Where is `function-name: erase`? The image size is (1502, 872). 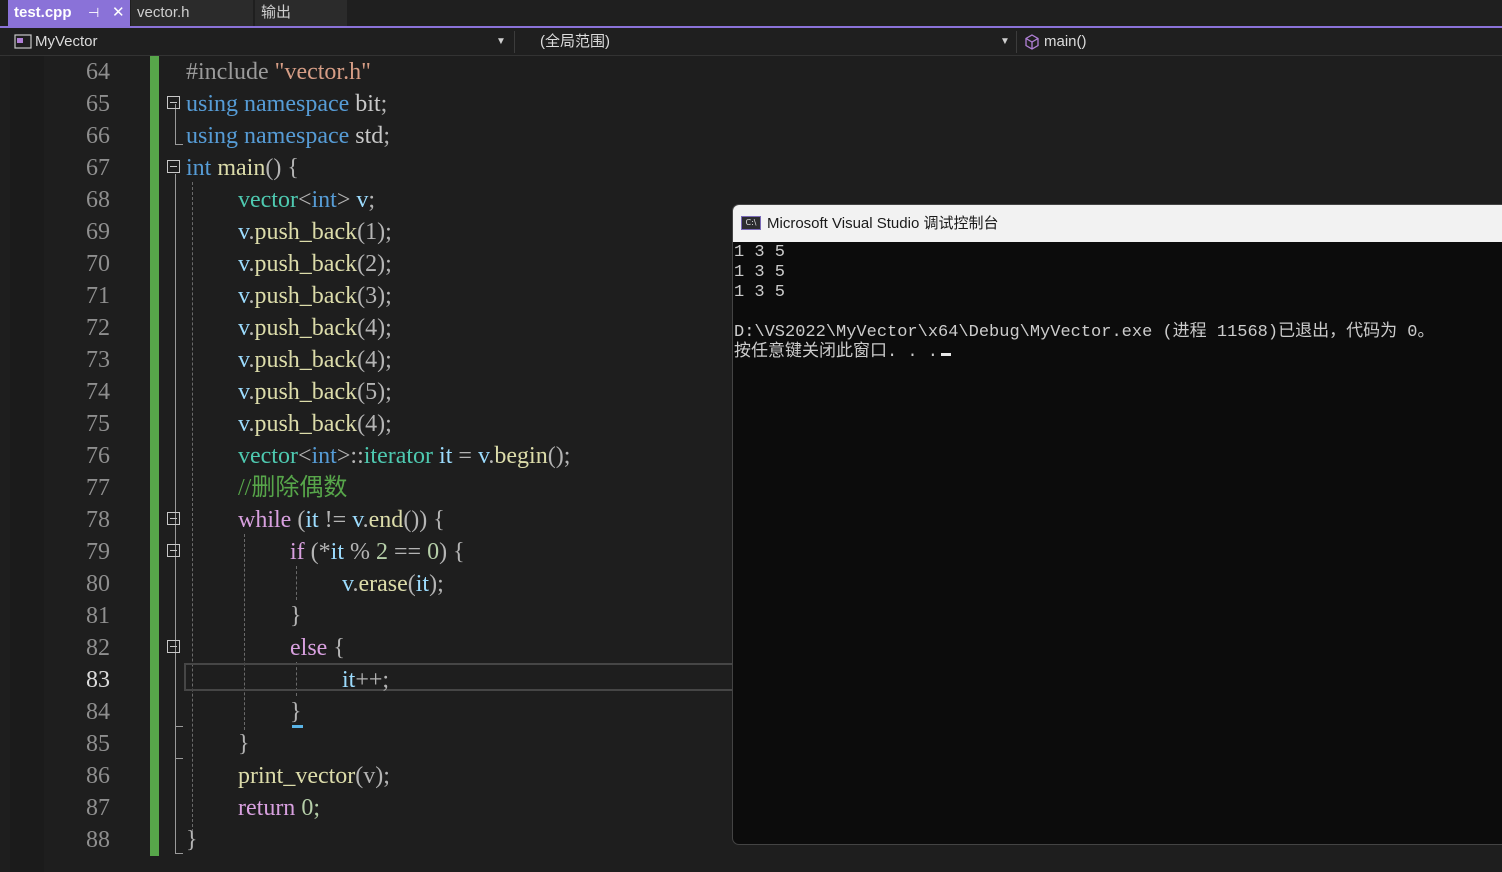 function-name: erase is located at coordinates (383, 584).